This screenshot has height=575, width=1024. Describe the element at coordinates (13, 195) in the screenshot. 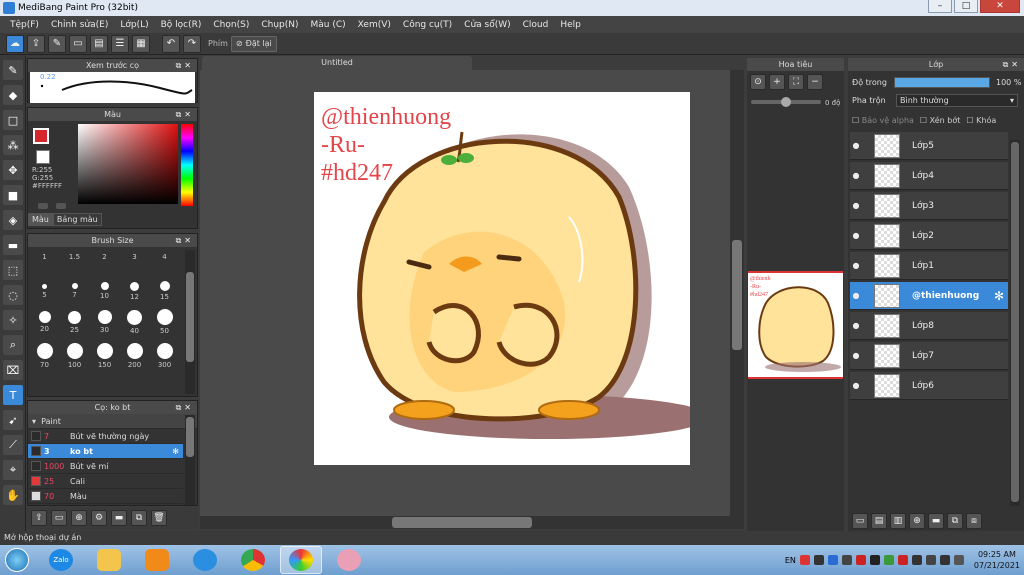

I see `shape-tool-icon: ■` at that location.